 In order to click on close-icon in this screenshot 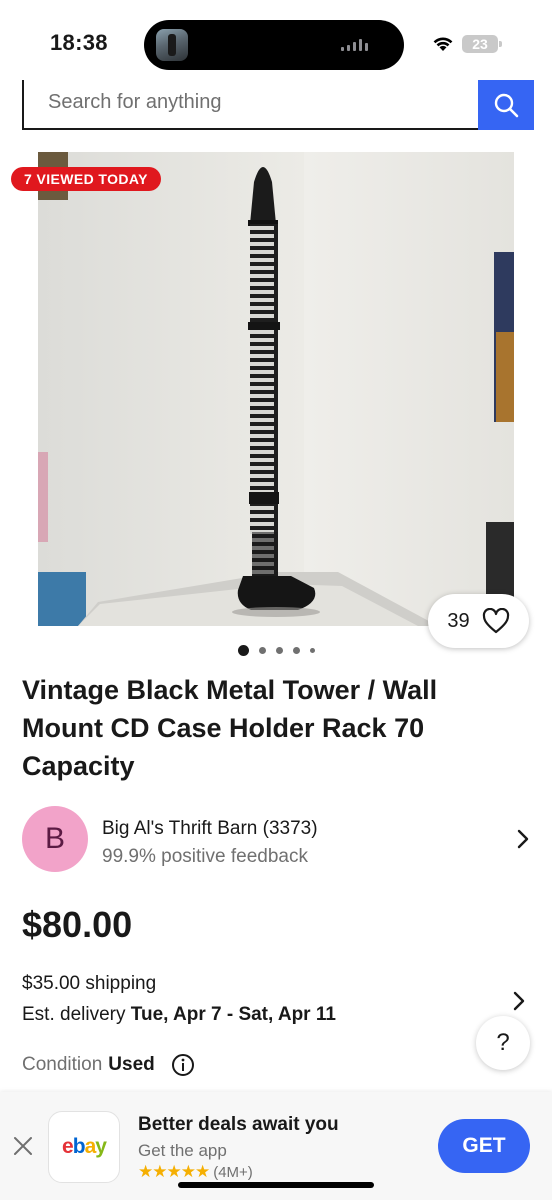, I will do `click(23, 1146)`.